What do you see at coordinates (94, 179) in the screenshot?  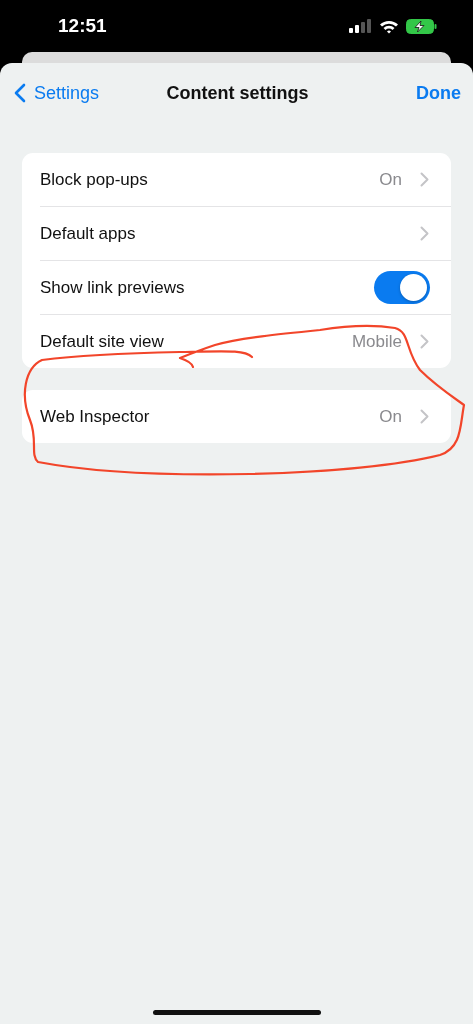 I see `row-label: Block pop-ups` at bounding box center [94, 179].